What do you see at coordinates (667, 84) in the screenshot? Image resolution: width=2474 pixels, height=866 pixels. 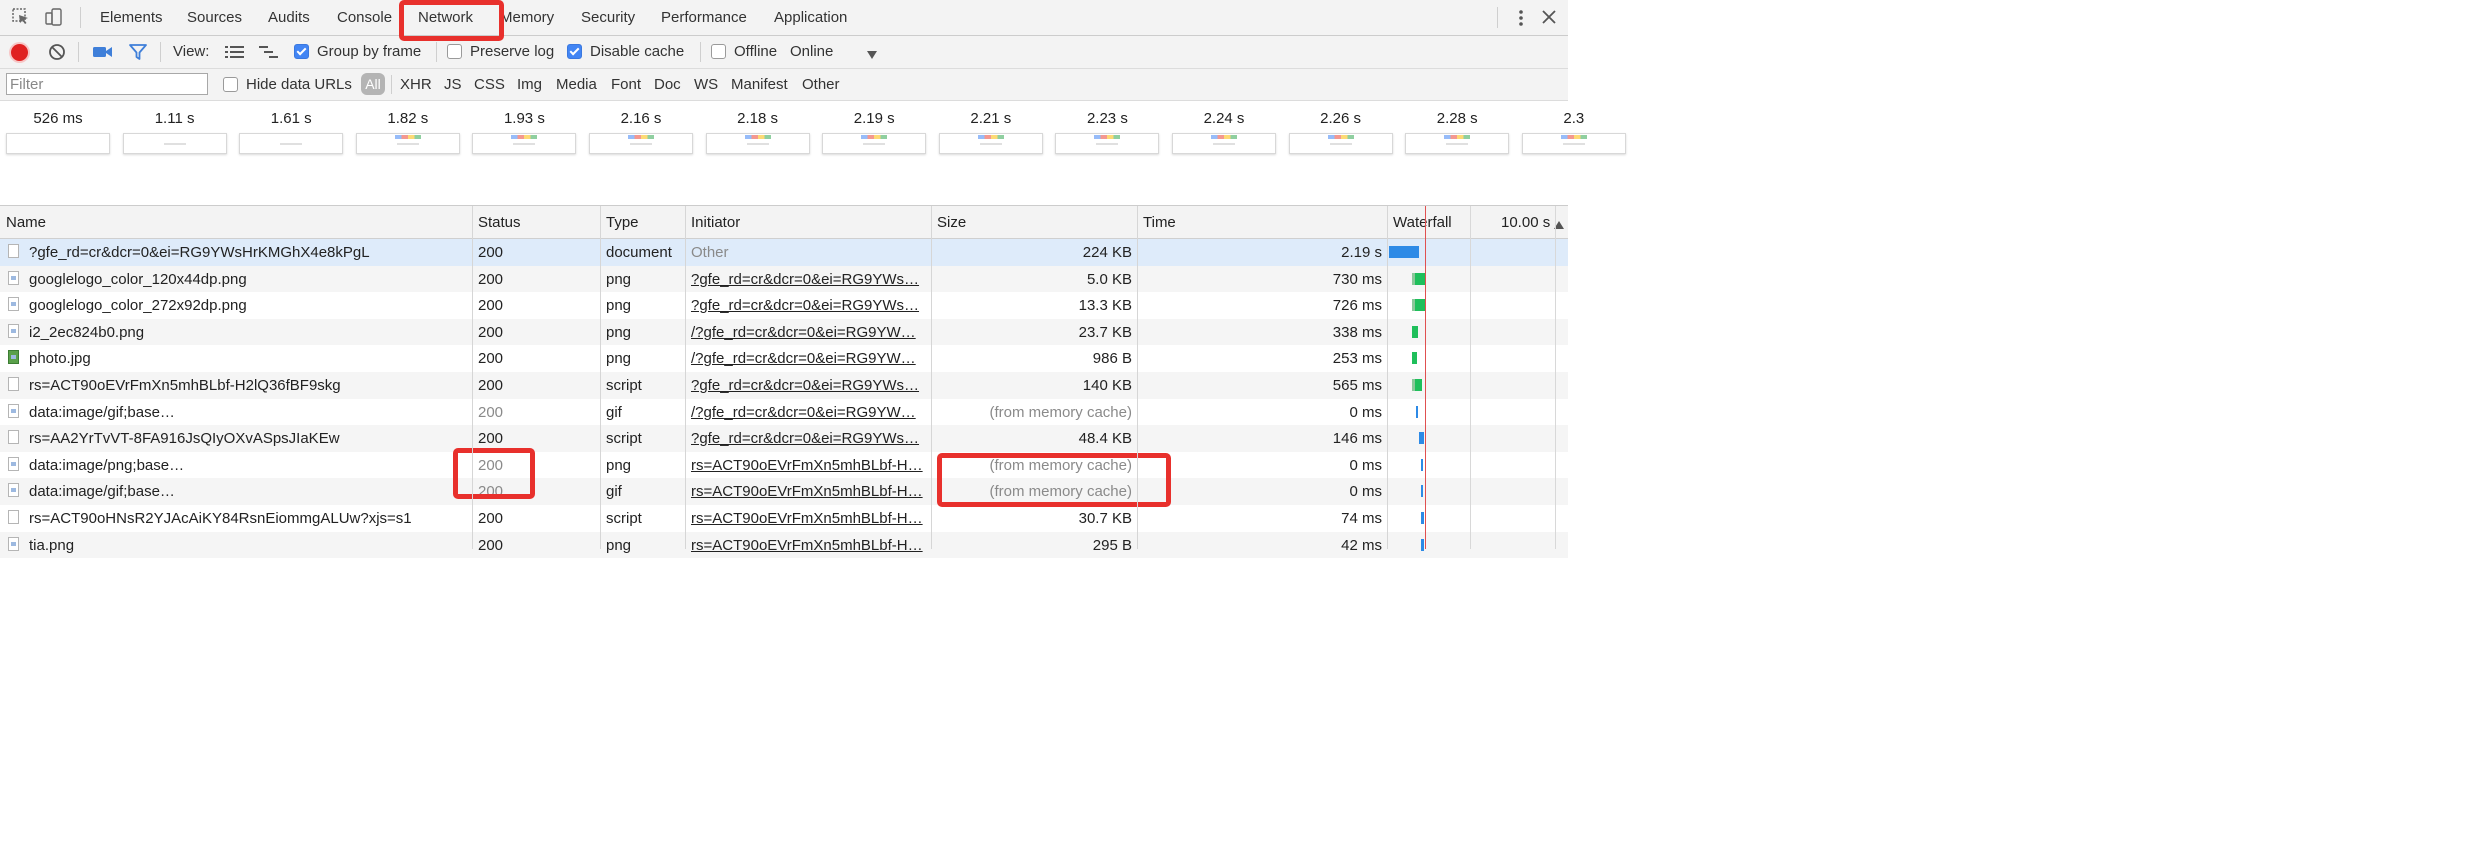 I see `filter-type-doc: Doc` at bounding box center [667, 84].